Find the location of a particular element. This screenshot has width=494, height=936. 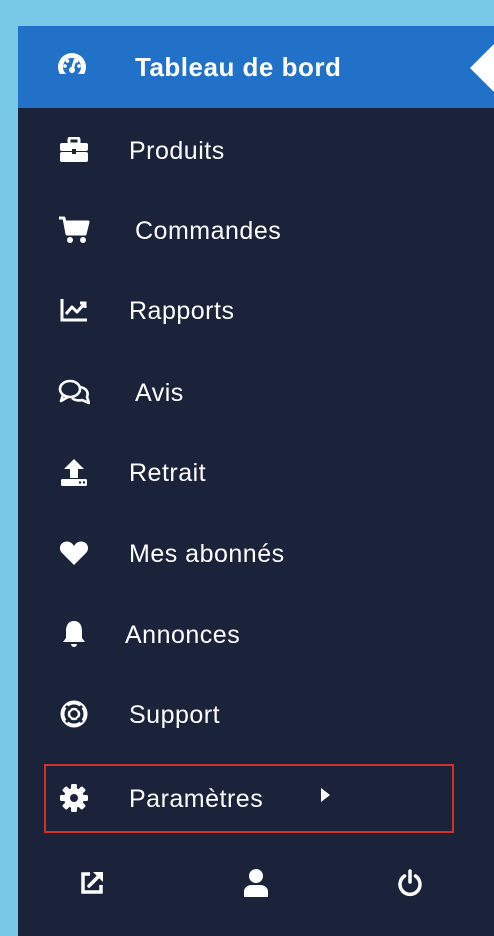

menu-item-orders: Commandes is located at coordinates (256, 230).